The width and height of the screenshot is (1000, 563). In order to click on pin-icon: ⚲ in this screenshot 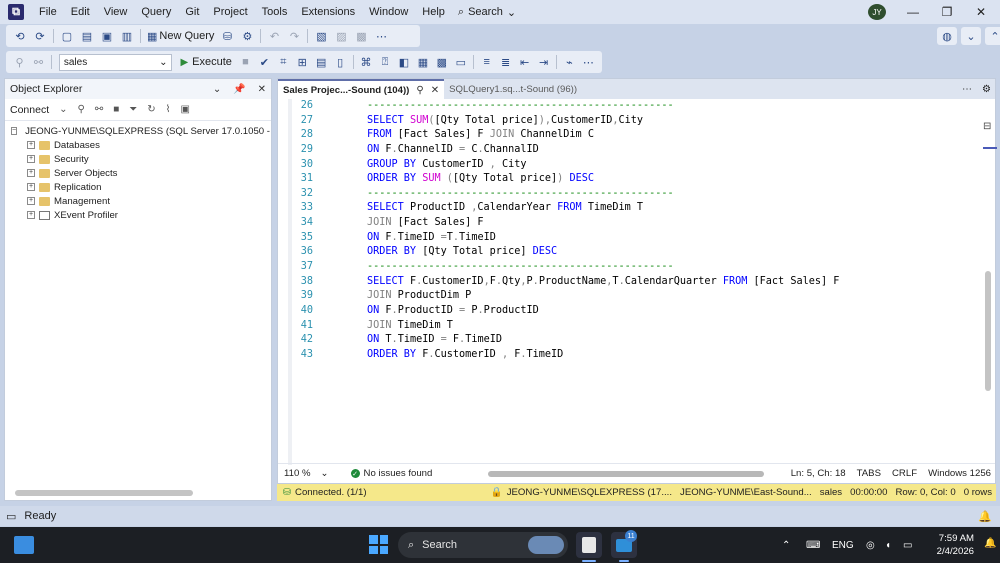, I will do `click(419, 90)`.